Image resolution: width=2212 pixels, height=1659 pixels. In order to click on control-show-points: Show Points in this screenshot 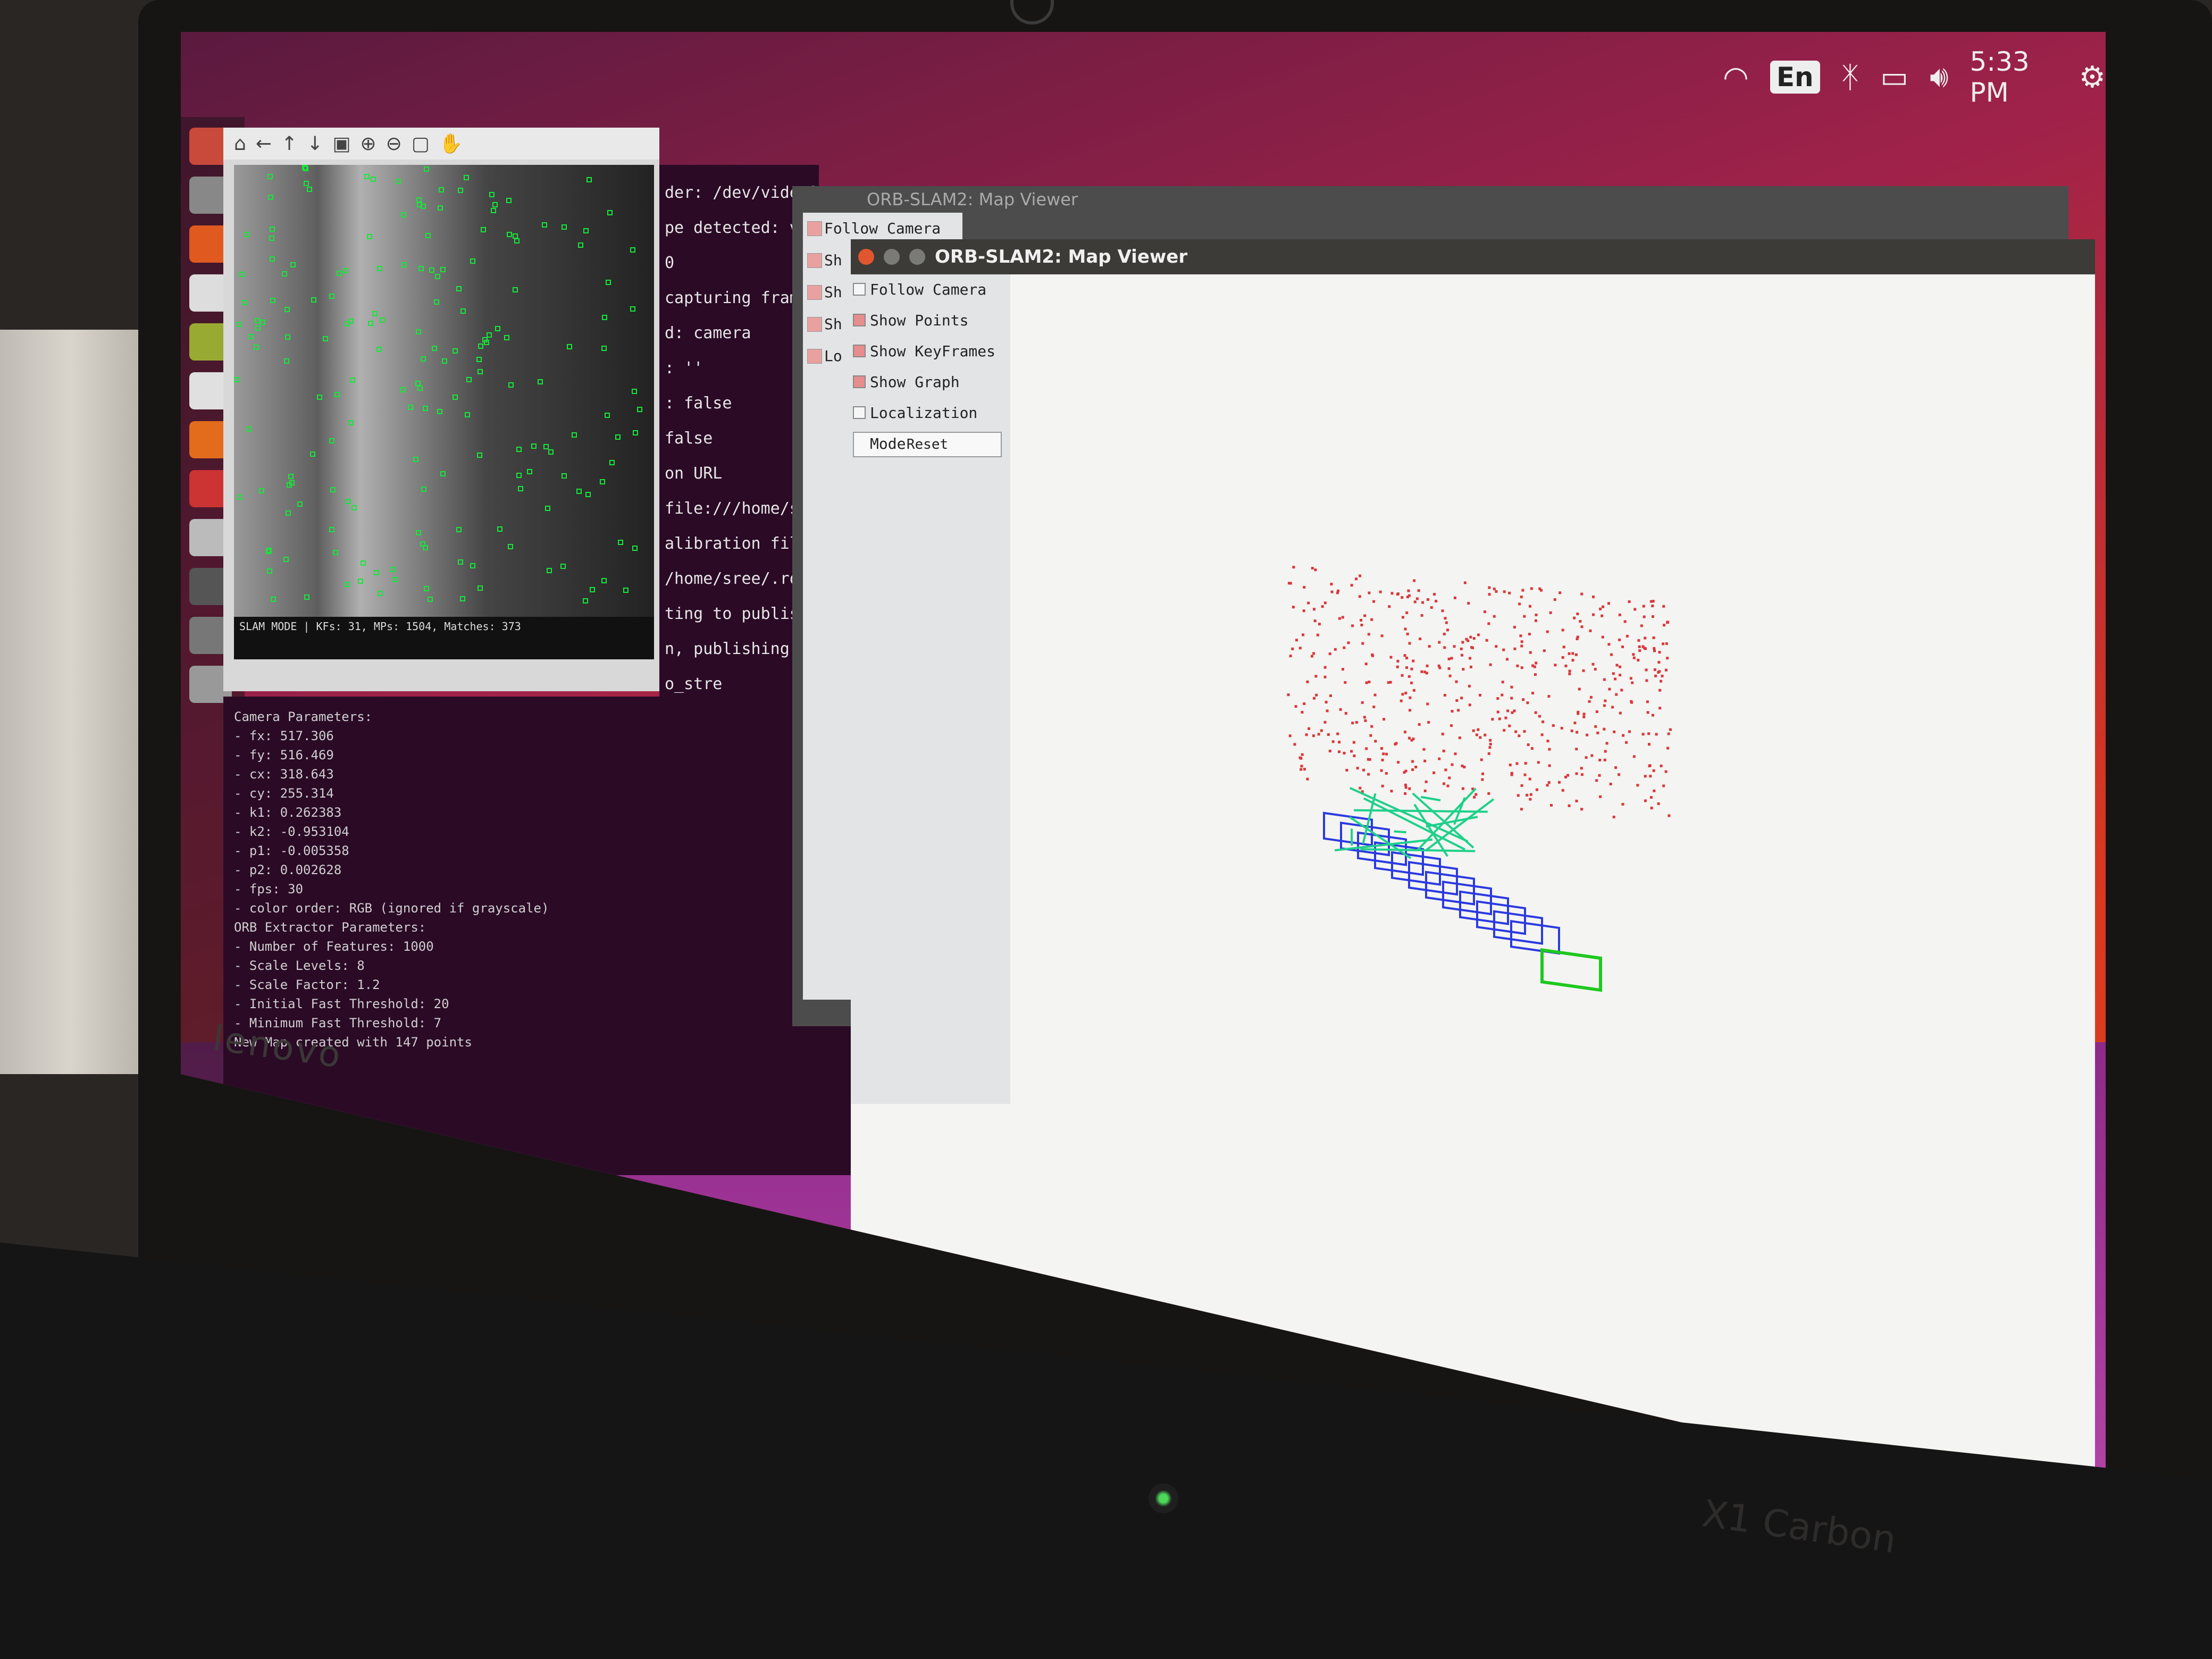, I will do `click(930, 320)`.